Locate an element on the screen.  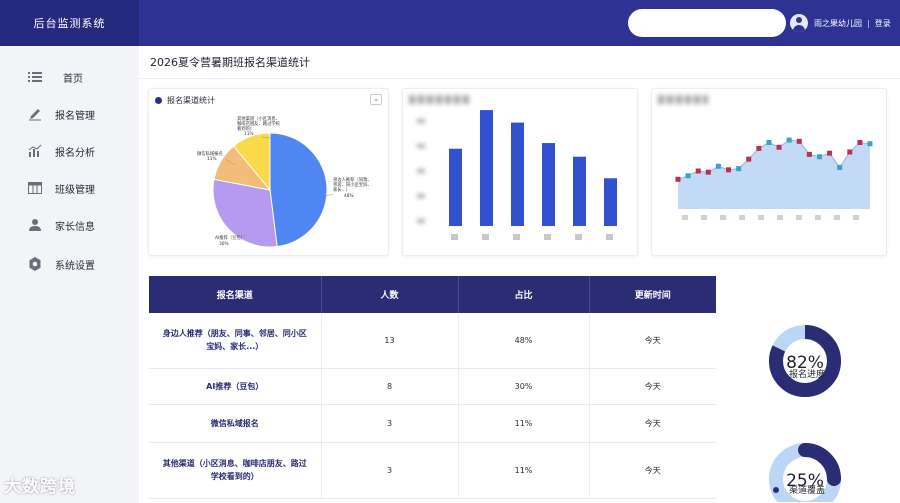
cell-channel: 身边人推荐（朋友、同事、邻居、同小区 宝妈、家长...） is located at coordinates (235, 341).